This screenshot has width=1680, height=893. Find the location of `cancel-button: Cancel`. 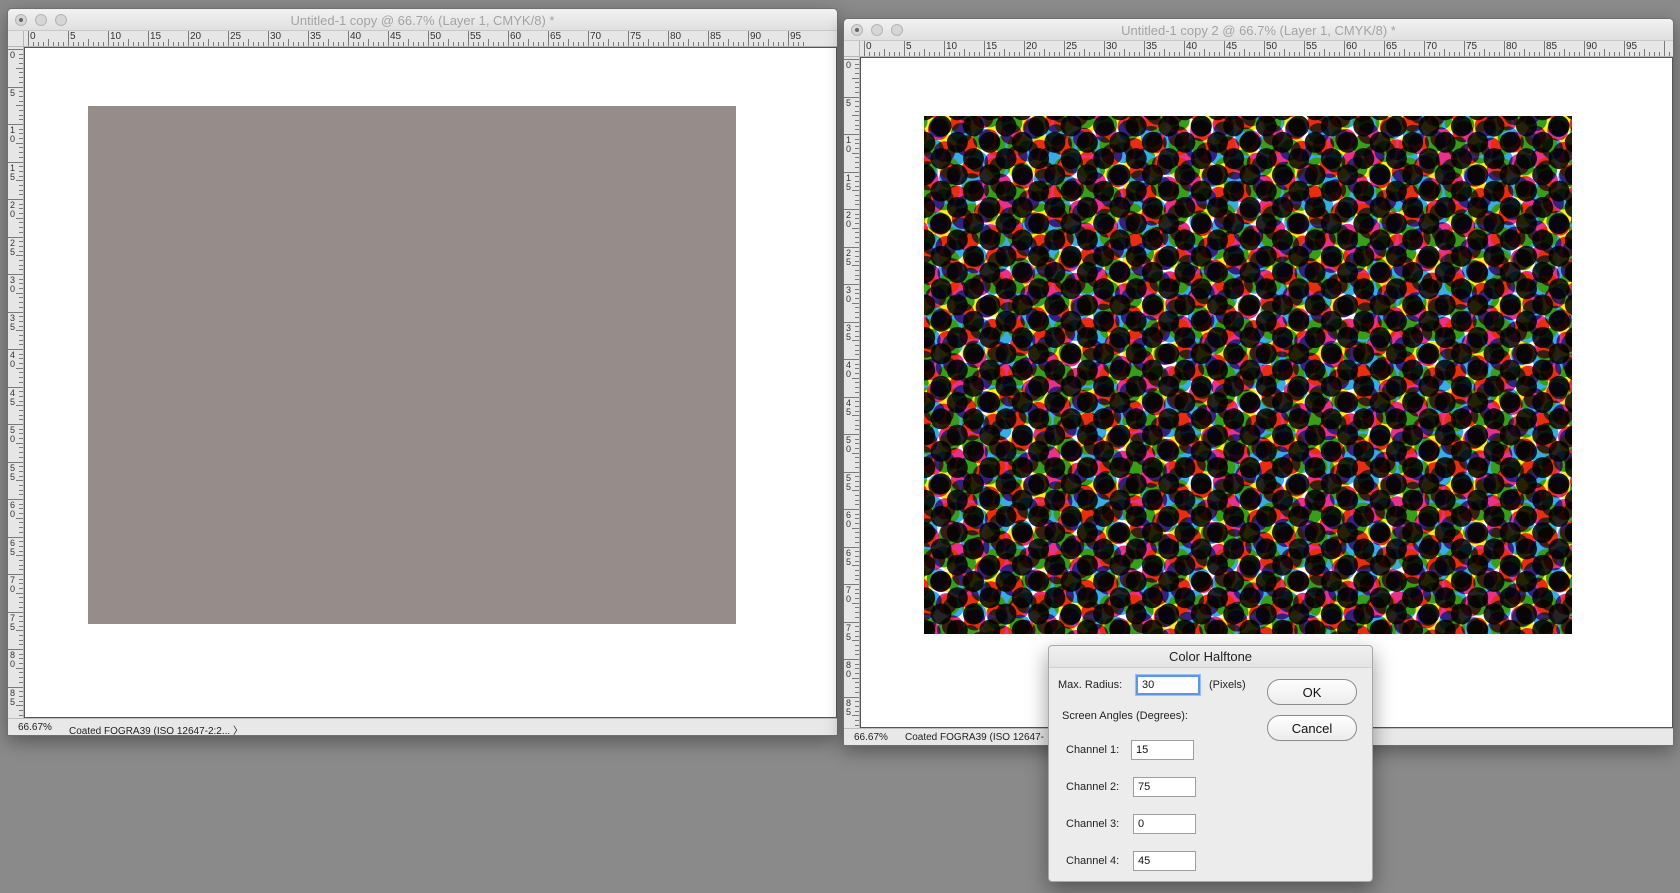

cancel-button: Cancel is located at coordinates (1312, 728).